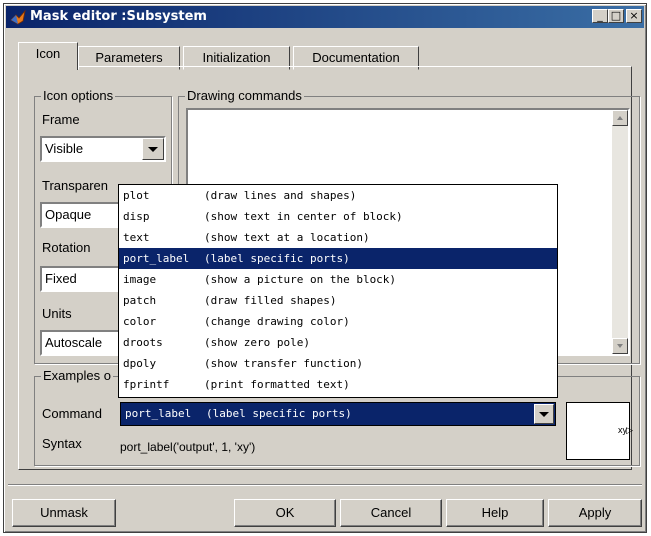 This screenshot has height=536, width=651. Describe the element at coordinates (277, 258) in the screenshot. I see `command-option-description: (label specific ports)` at that location.